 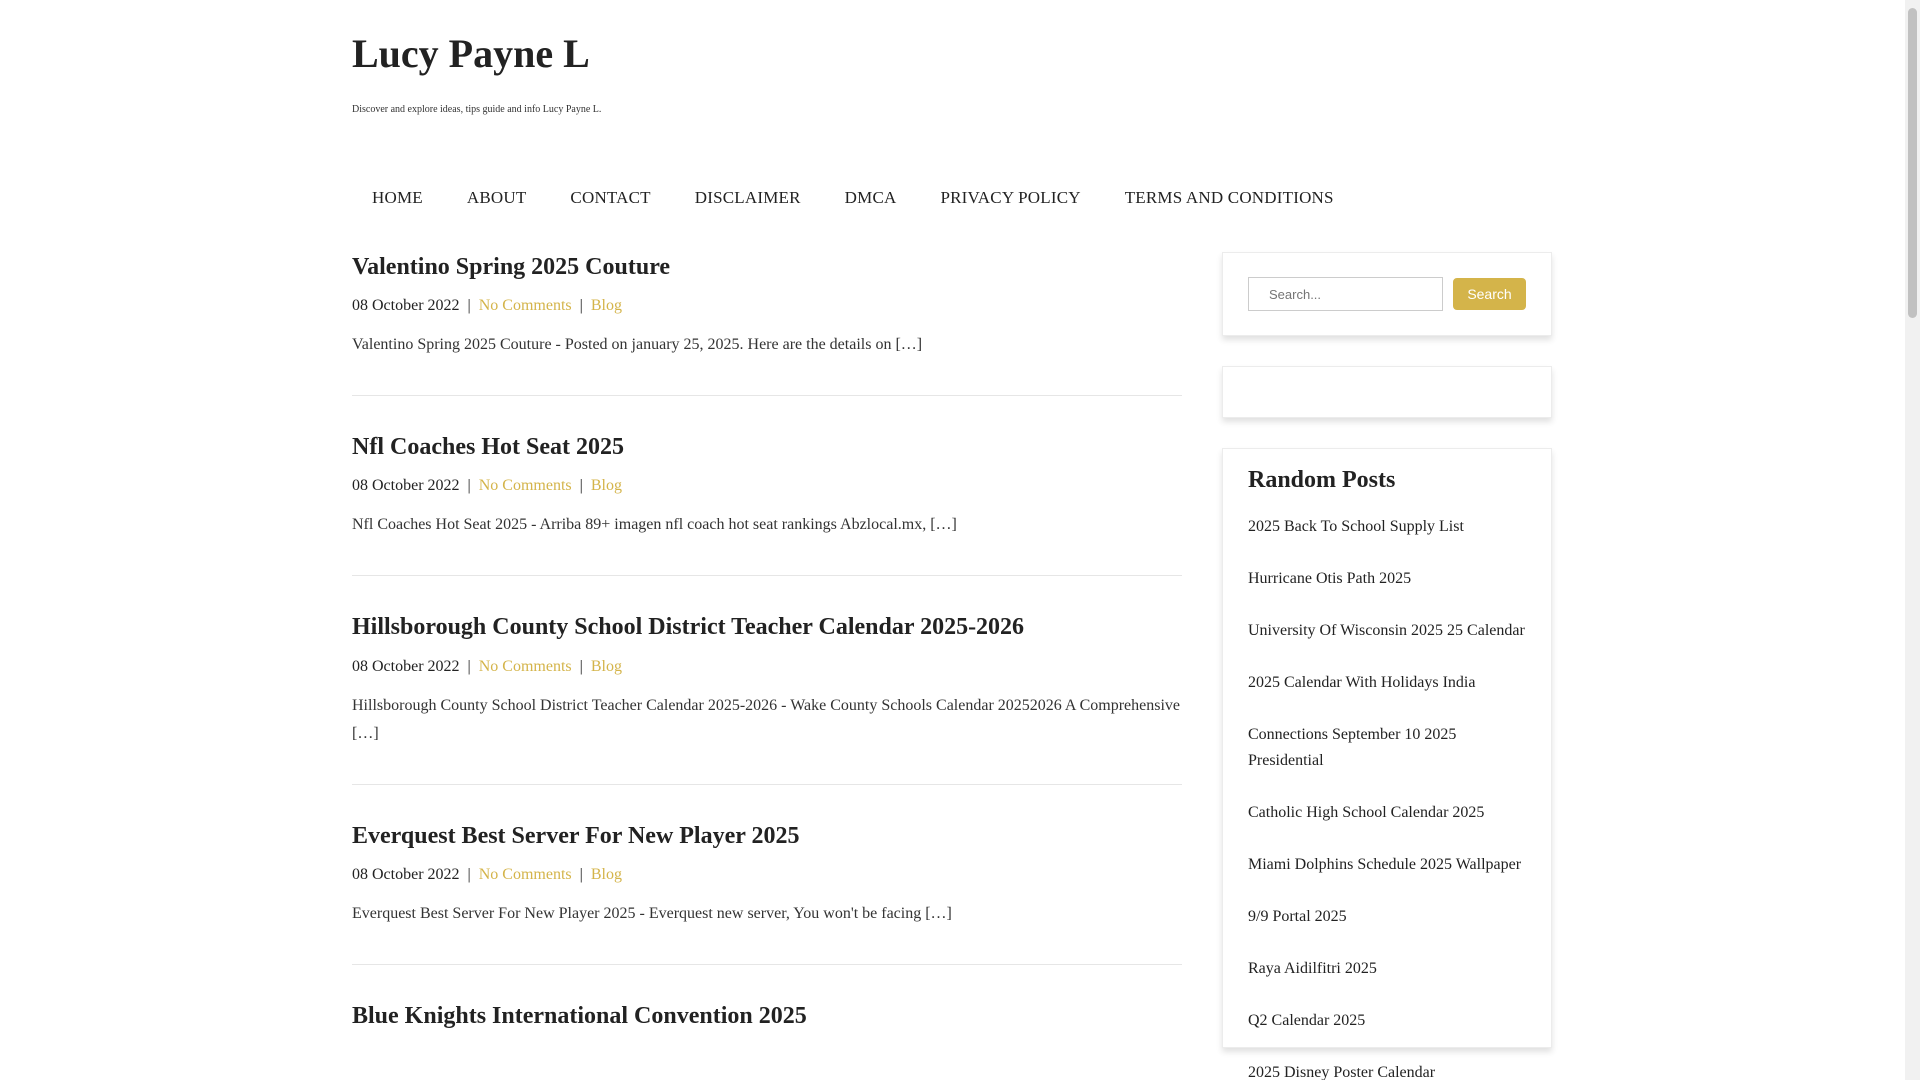 What do you see at coordinates (1010, 198) in the screenshot?
I see `nav-item-privacy-policy: PRIVACY POLICY` at bounding box center [1010, 198].